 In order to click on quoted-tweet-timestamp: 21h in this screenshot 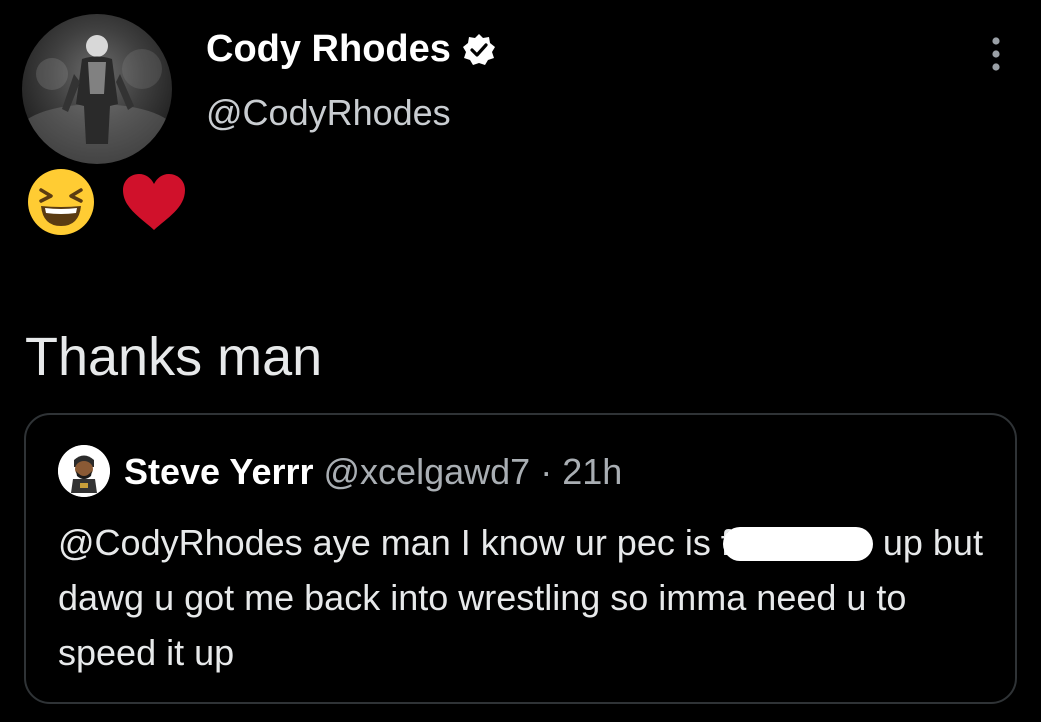, I will do `click(592, 471)`.